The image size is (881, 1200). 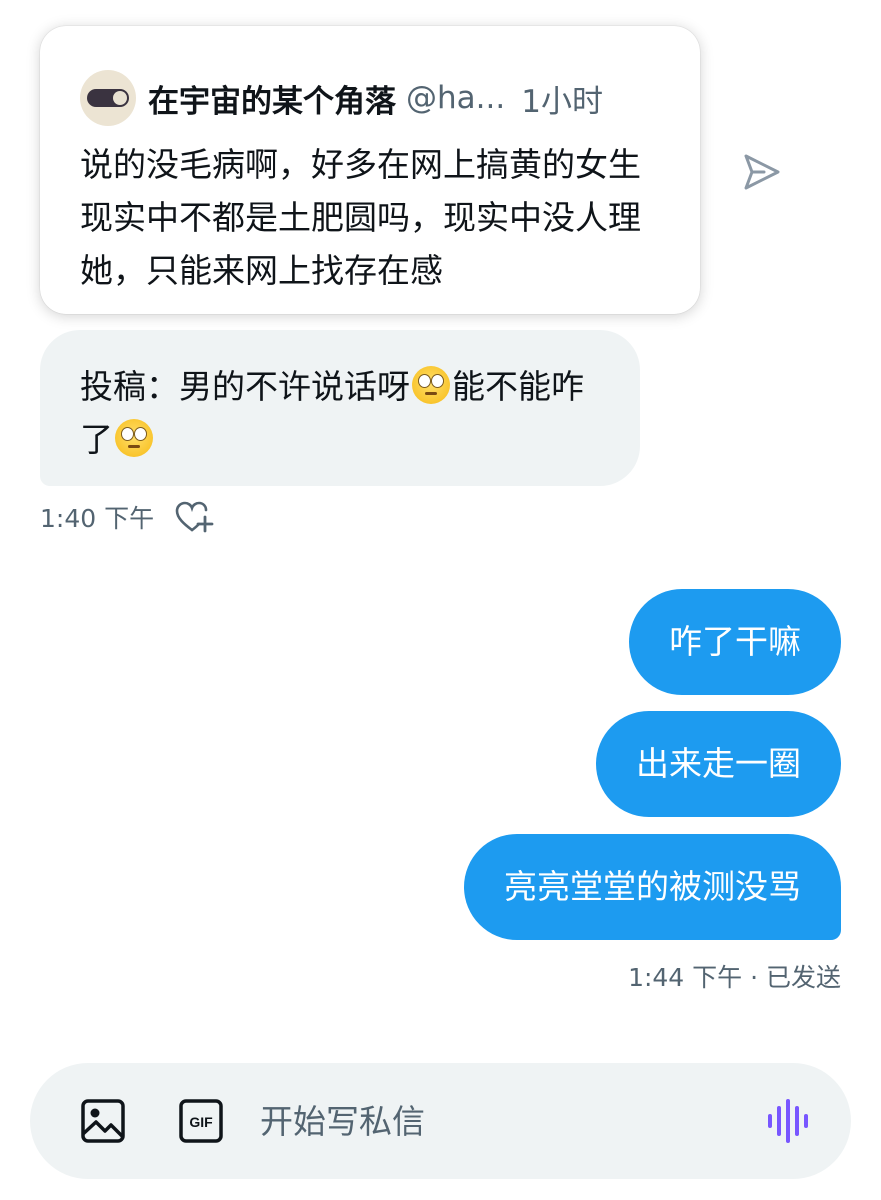 I want to click on quoted-author-name: 在宇宙的某个角落, so click(x=272, y=101).